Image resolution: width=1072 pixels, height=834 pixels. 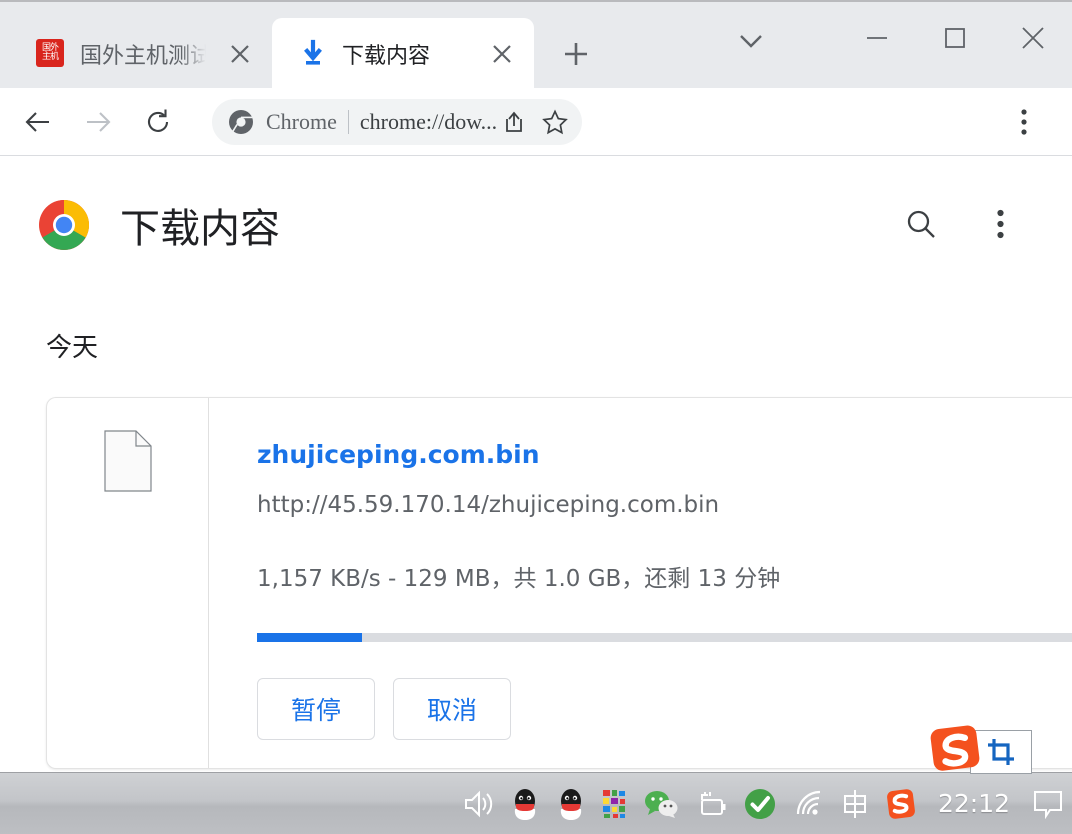 What do you see at coordinates (127, 461) in the screenshot?
I see `generic-file-icon` at bounding box center [127, 461].